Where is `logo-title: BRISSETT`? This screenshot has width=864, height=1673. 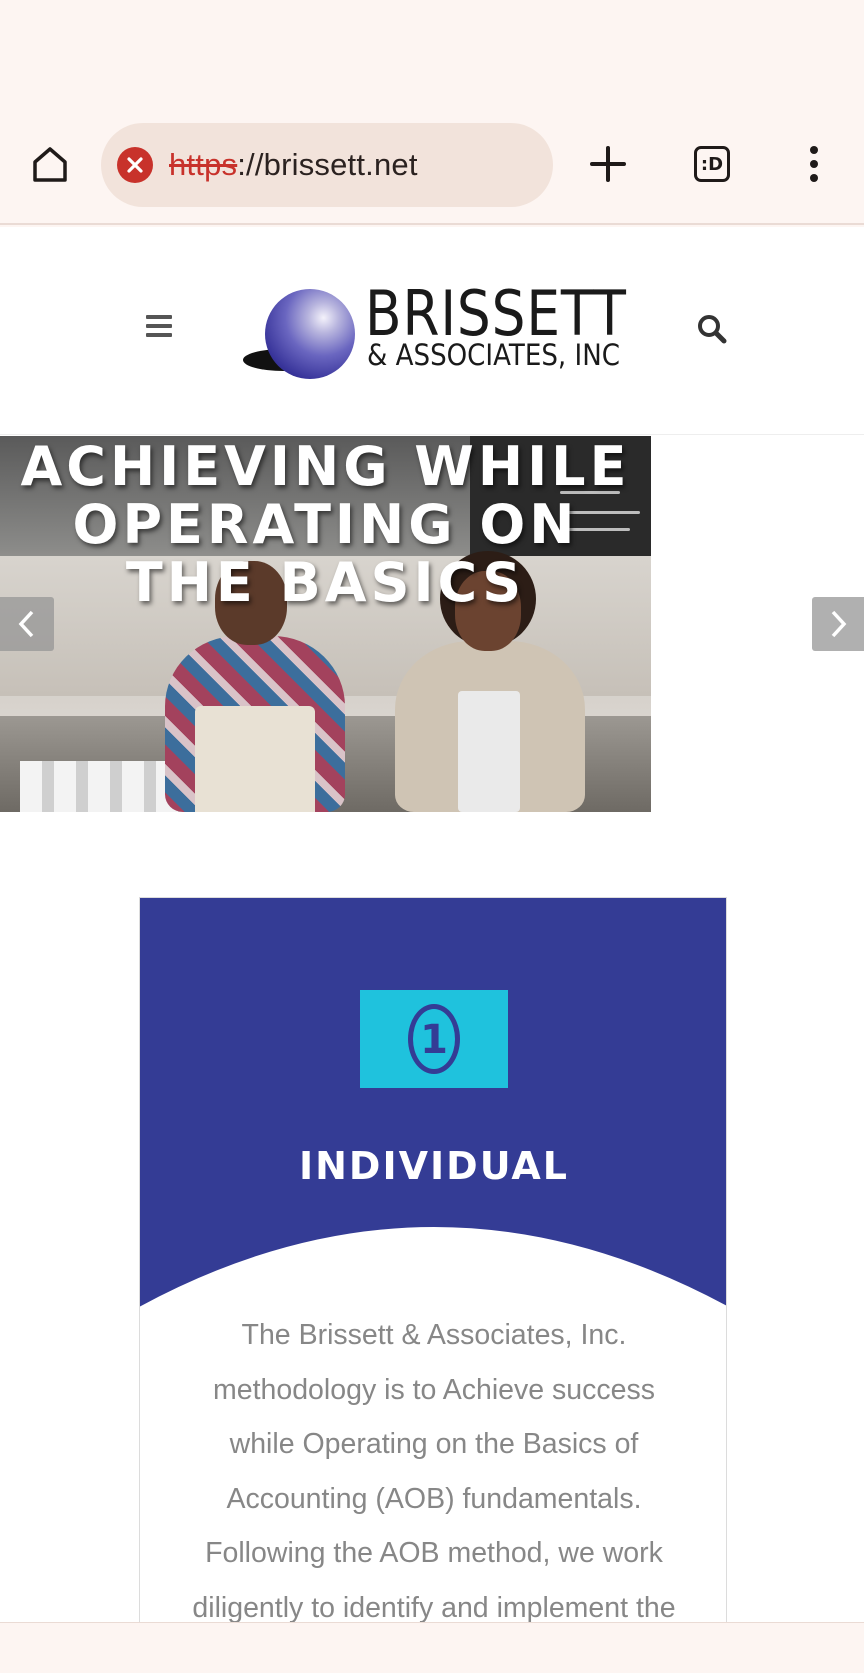 logo-title: BRISSETT is located at coordinates (496, 313).